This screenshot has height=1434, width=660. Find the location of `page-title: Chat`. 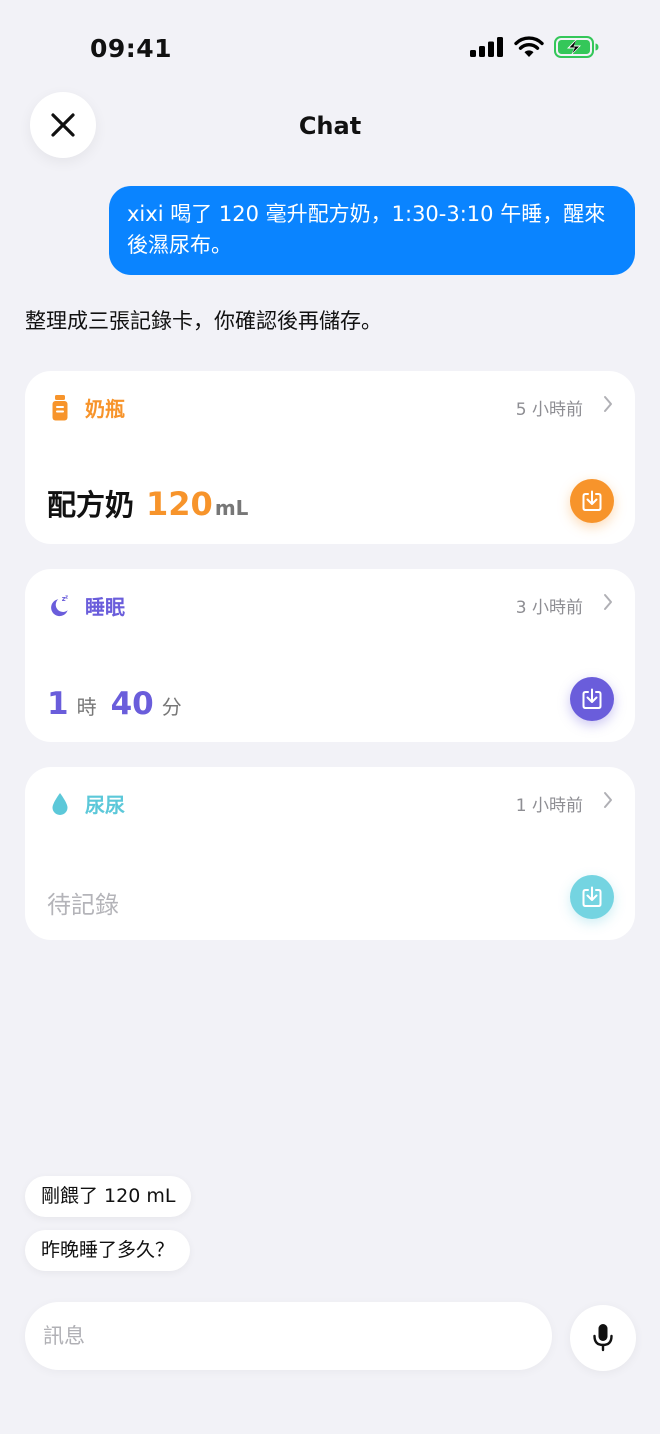

page-title: Chat is located at coordinates (330, 126).